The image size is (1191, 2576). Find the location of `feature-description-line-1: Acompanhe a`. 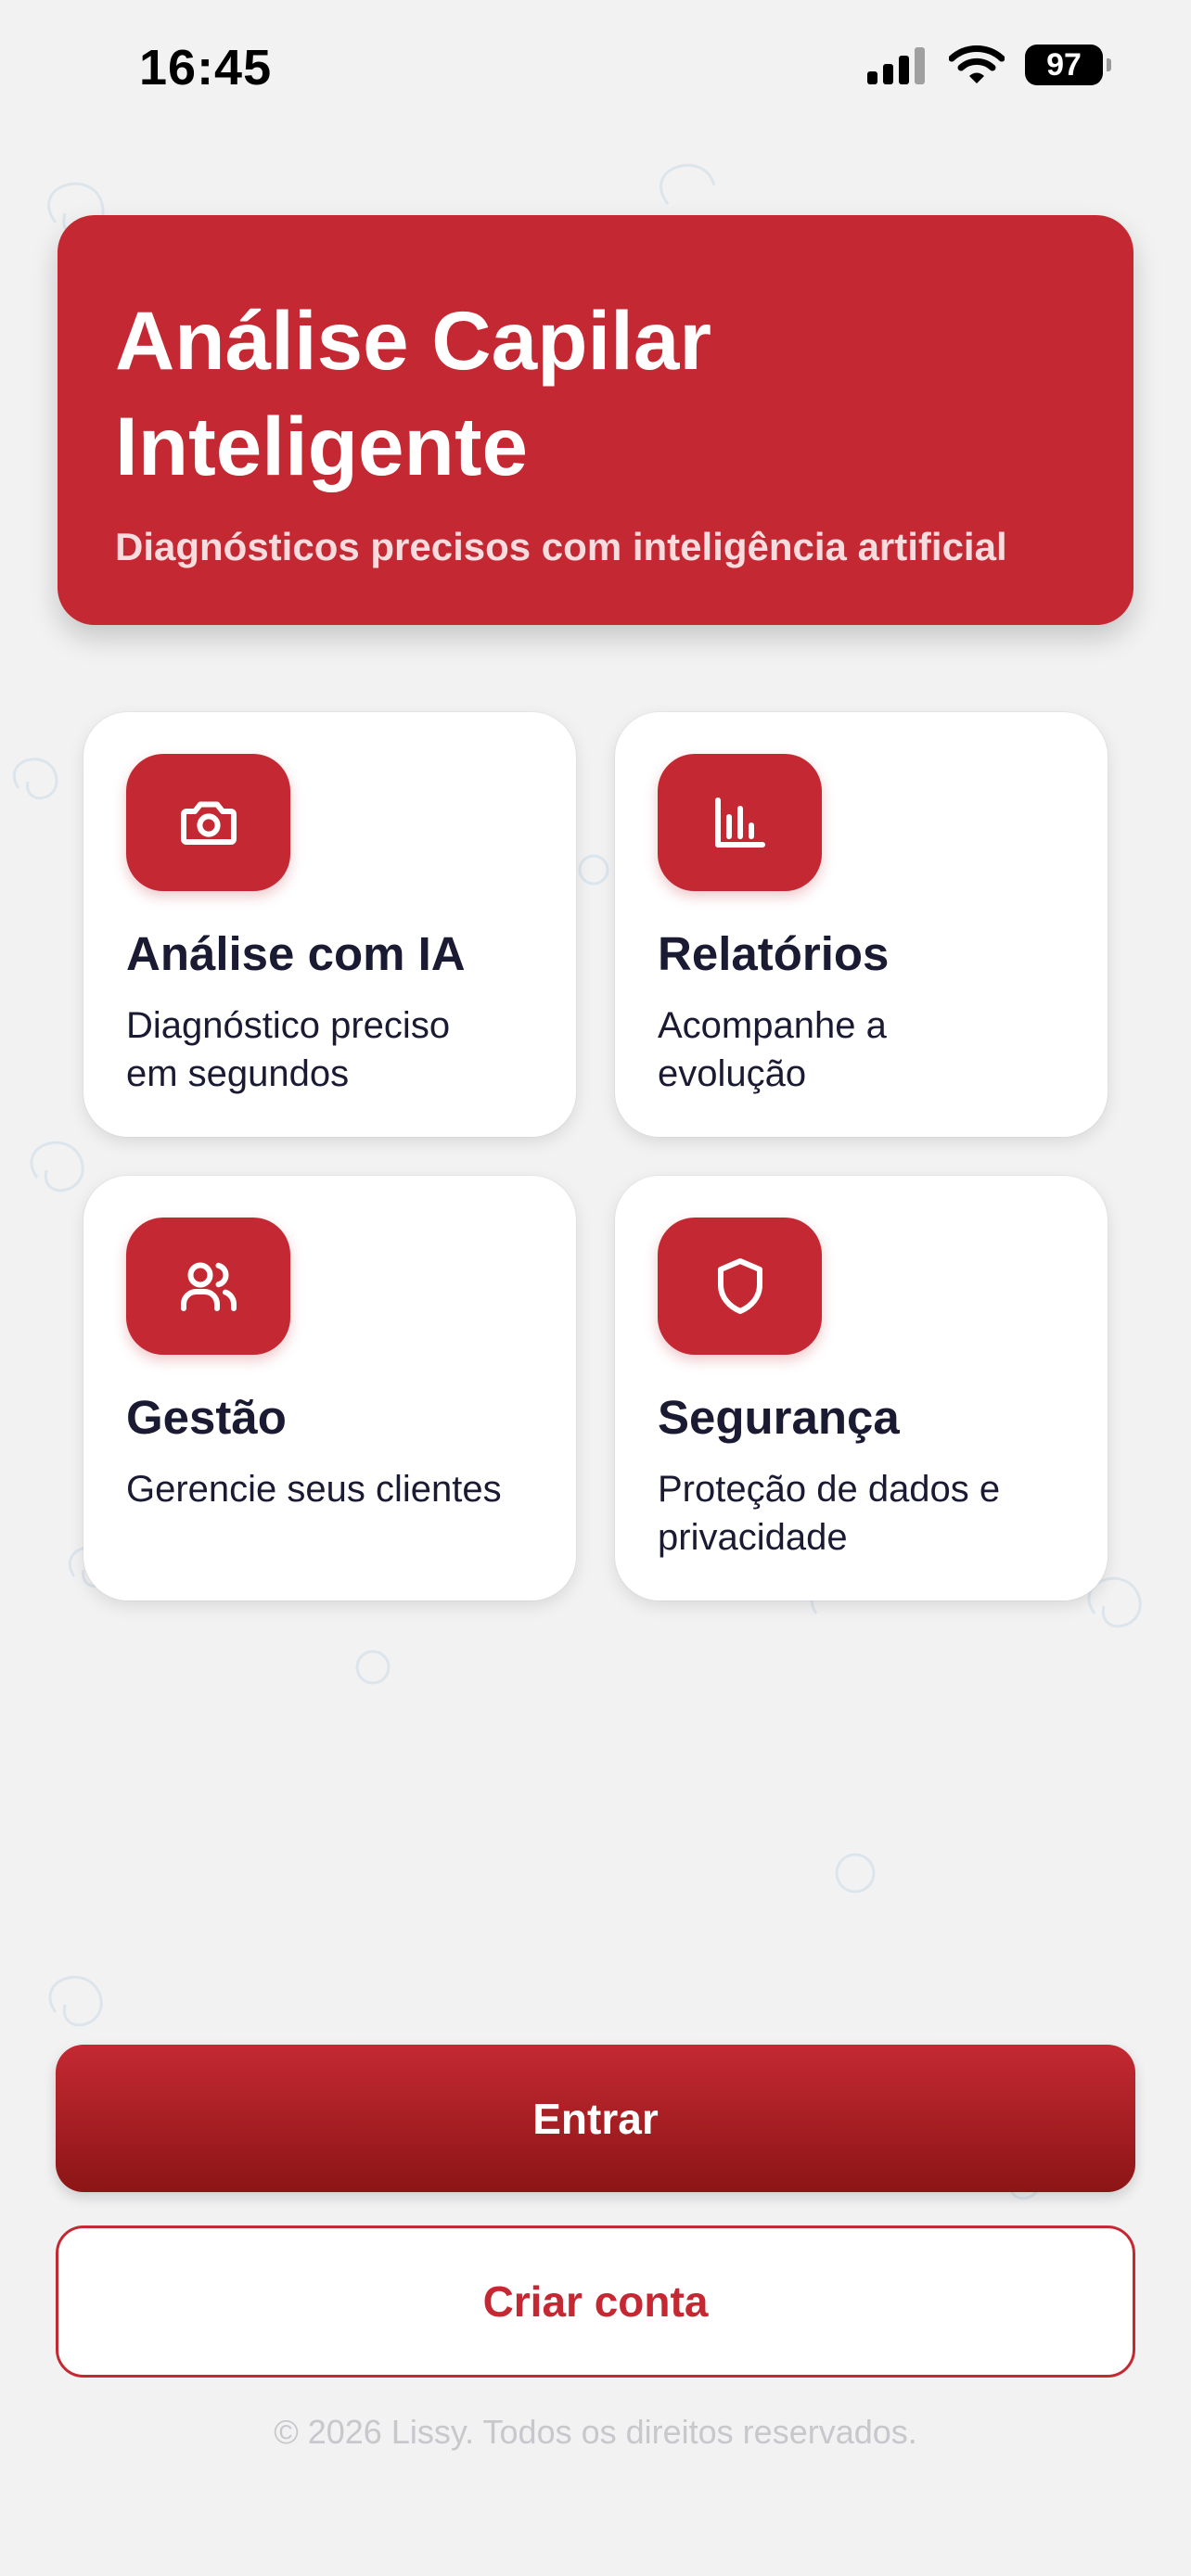

feature-description-line-1: Acompanhe a is located at coordinates (772, 1025).